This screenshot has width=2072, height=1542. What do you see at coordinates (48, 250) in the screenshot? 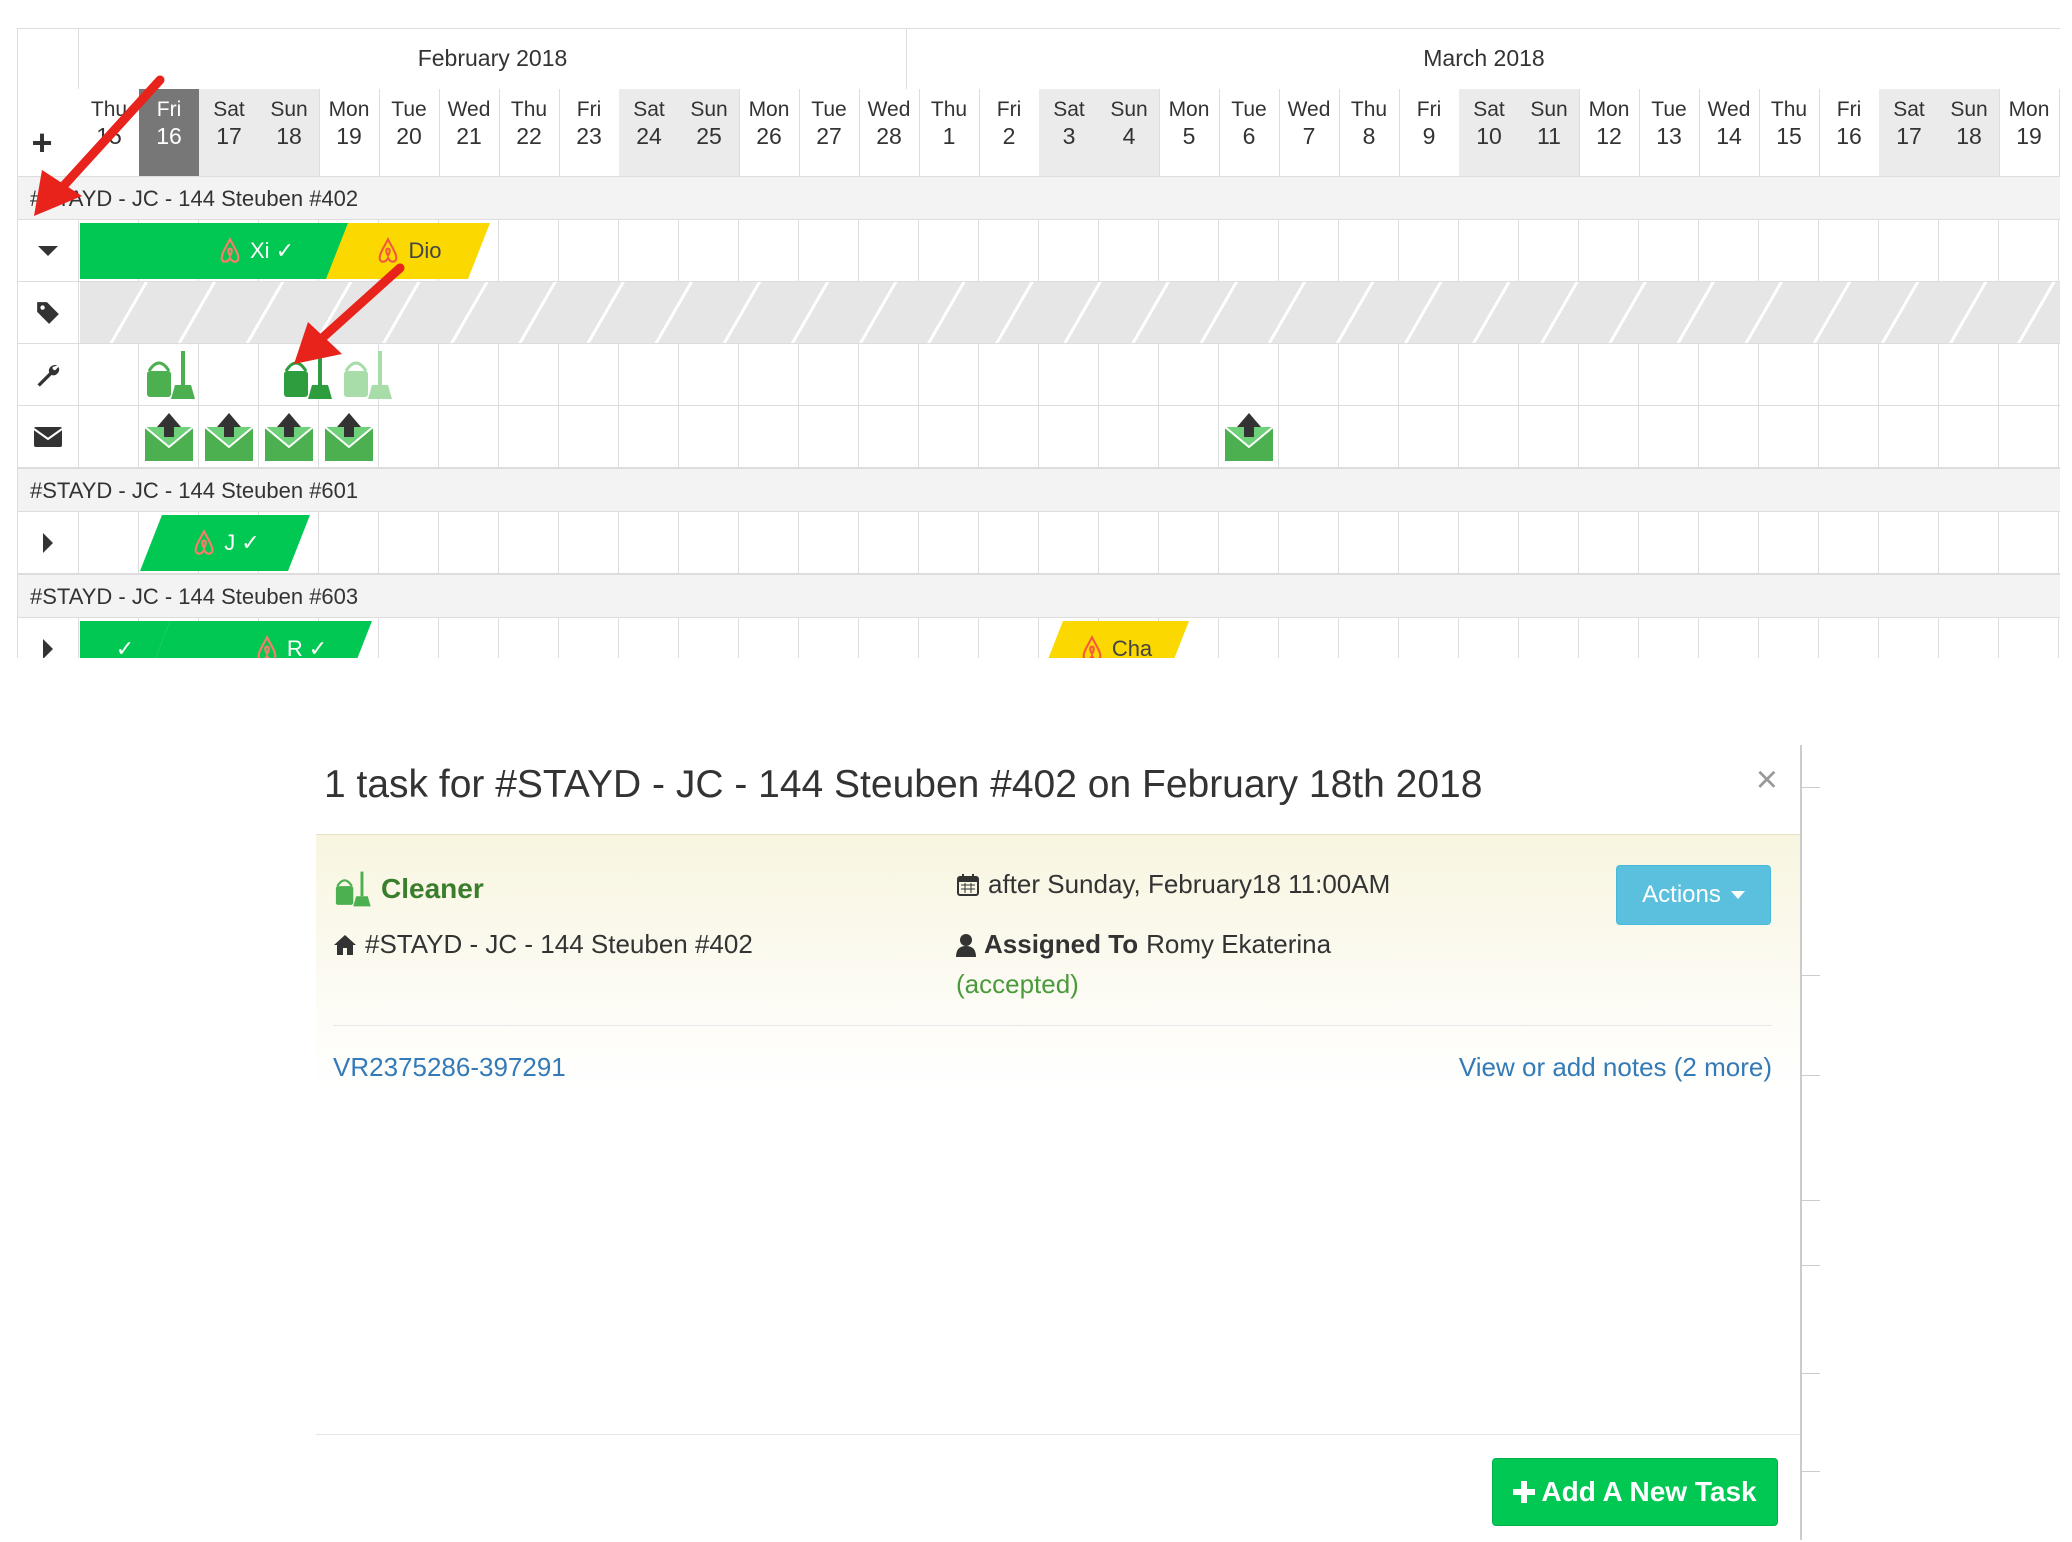
I see `collapse-caret-icon` at bounding box center [48, 250].